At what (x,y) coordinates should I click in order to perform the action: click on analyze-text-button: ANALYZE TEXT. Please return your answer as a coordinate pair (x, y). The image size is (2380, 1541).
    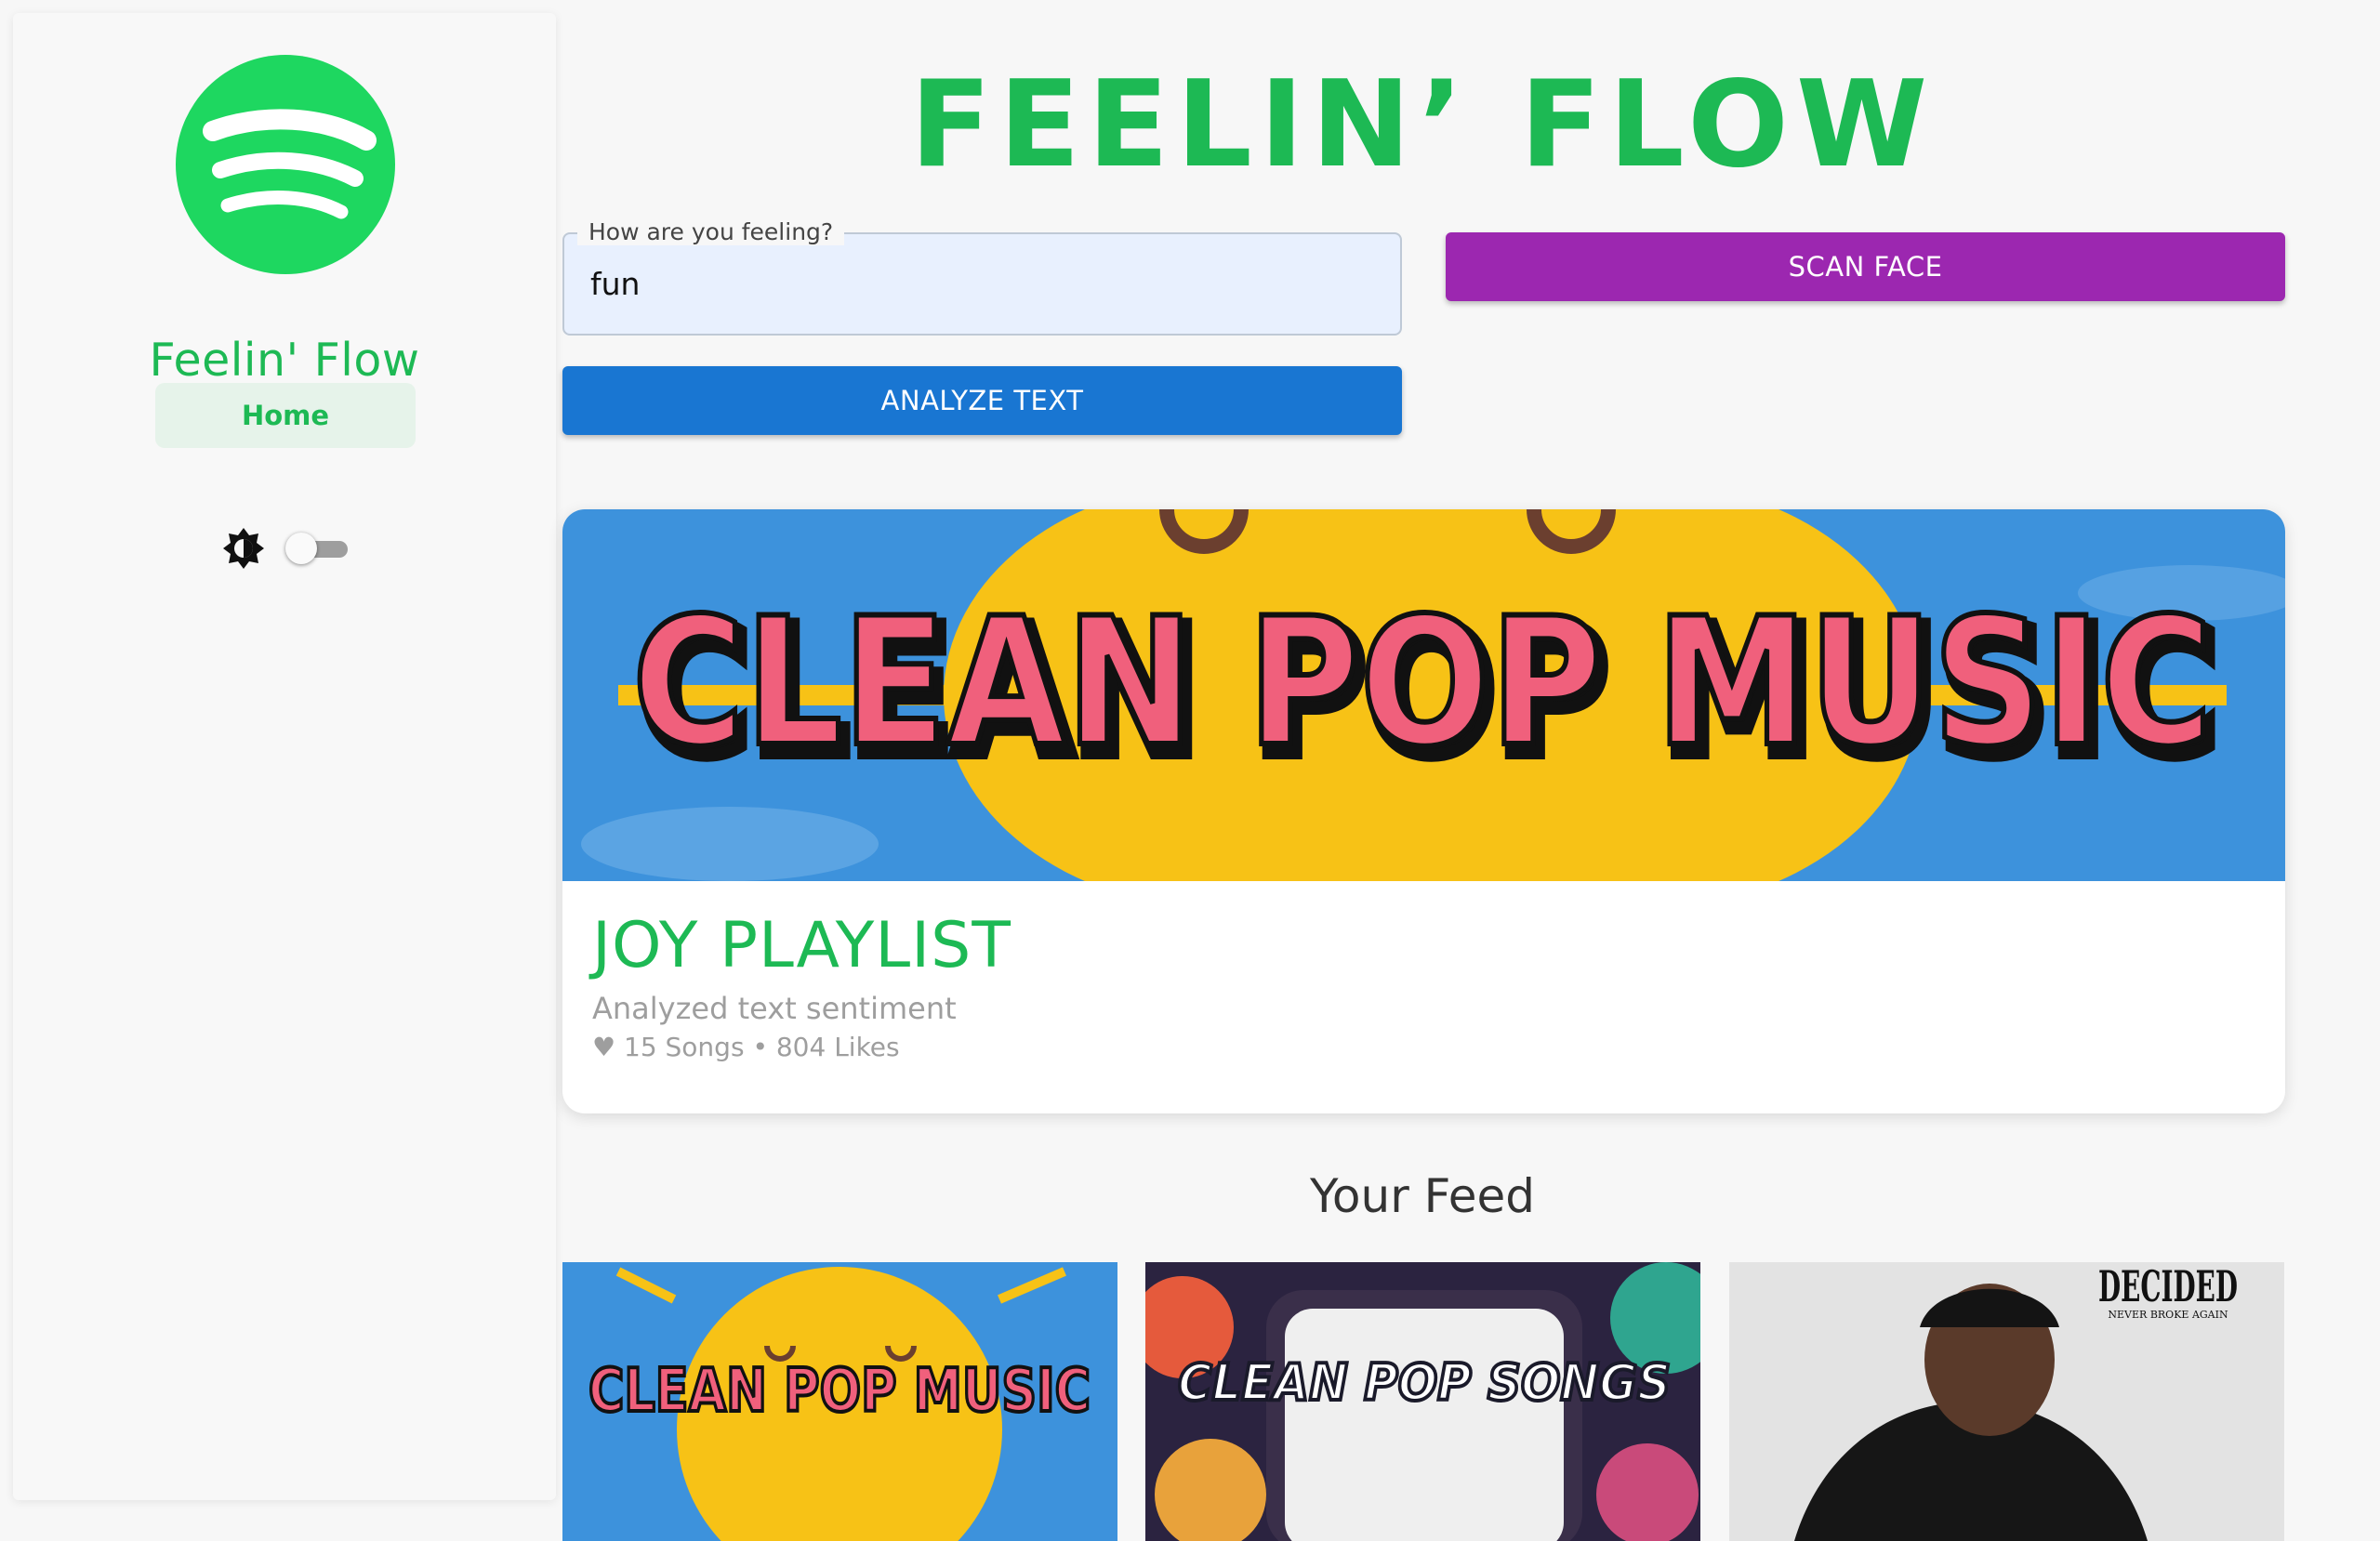
    Looking at the image, I should click on (982, 400).